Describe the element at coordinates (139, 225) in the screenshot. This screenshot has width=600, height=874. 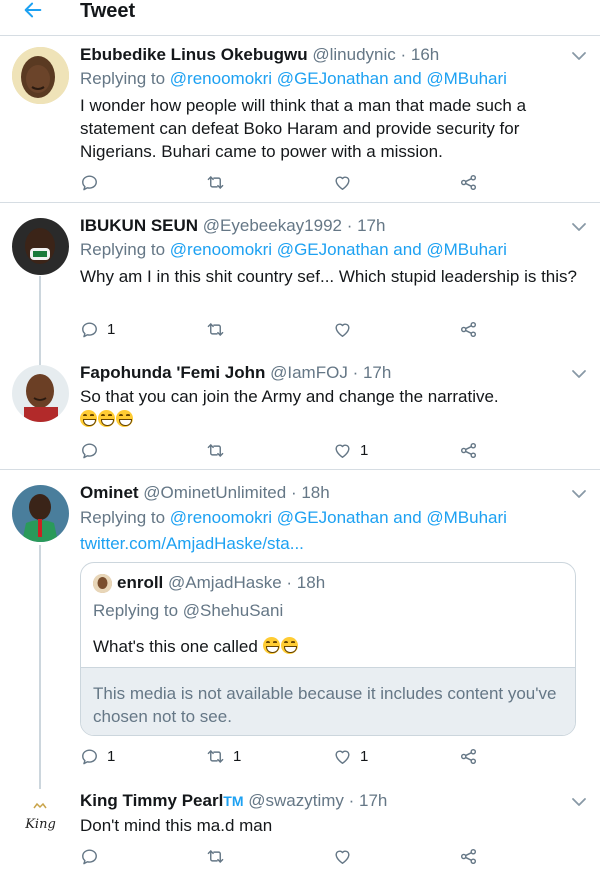
I see `author-name: IBUKUN SEUN` at that location.